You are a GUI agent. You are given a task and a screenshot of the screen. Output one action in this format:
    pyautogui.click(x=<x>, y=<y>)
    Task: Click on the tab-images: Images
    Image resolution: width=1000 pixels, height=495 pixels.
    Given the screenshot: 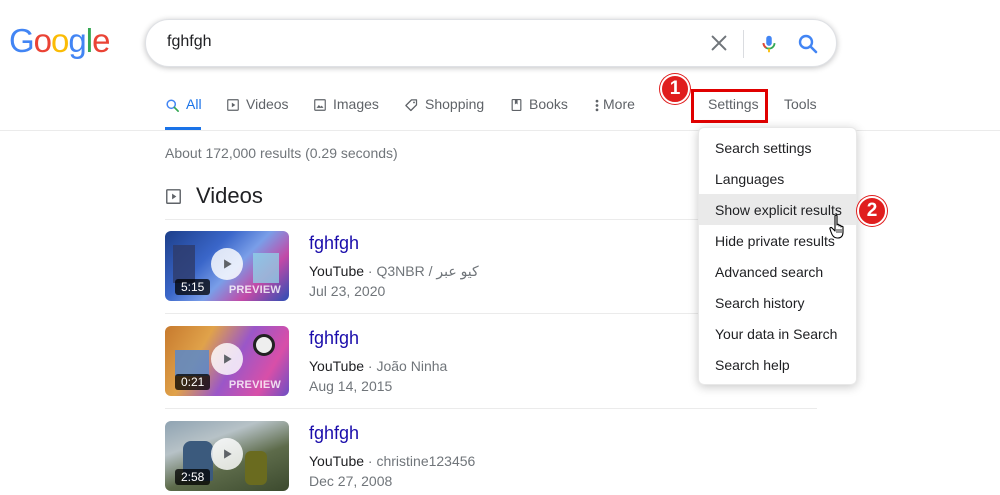 What is the action you would take?
    pyautogui.click(x=346, y=113)
    